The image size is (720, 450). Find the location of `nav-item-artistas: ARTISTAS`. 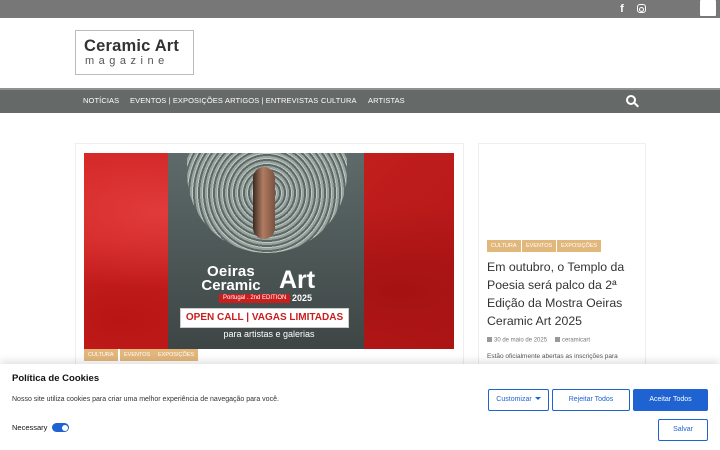

nav-item-artistas: ARTISTAS is located at coordinates (386, 100).